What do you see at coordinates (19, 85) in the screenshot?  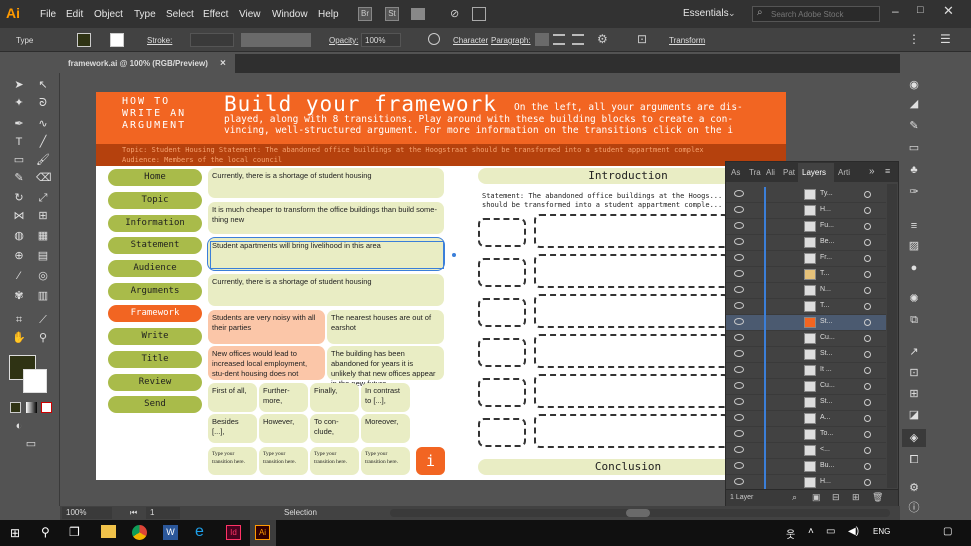 I see `selection-tool-icon: ➤` at bounding box center [19, 85].